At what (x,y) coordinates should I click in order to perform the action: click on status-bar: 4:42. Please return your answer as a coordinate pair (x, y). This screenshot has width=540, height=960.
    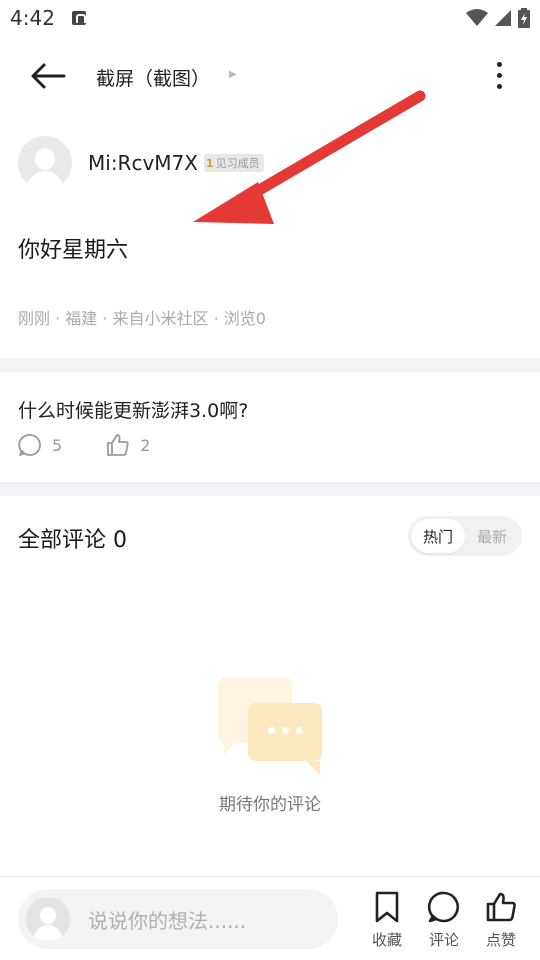
    Looking at the image, I should click on (270, 19).